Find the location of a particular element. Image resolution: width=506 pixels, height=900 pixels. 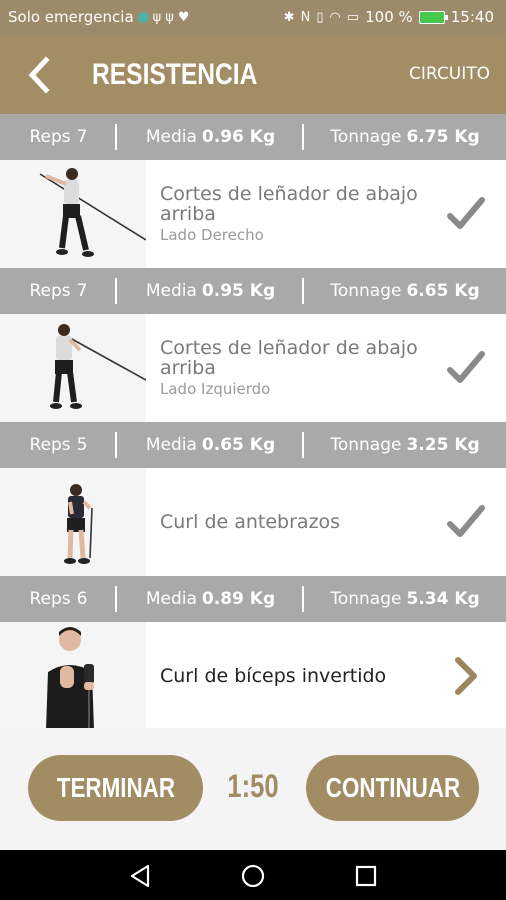

stats-bar: Reps 7 Media 0.96 Kg Tonnage 6.75 Kg is located at coordinates (253, 137).